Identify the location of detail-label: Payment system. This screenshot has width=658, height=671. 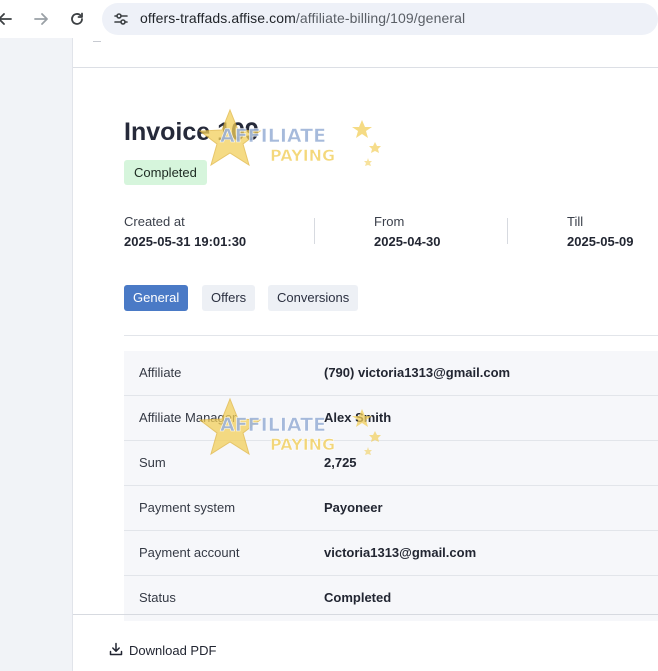
(187, 507).